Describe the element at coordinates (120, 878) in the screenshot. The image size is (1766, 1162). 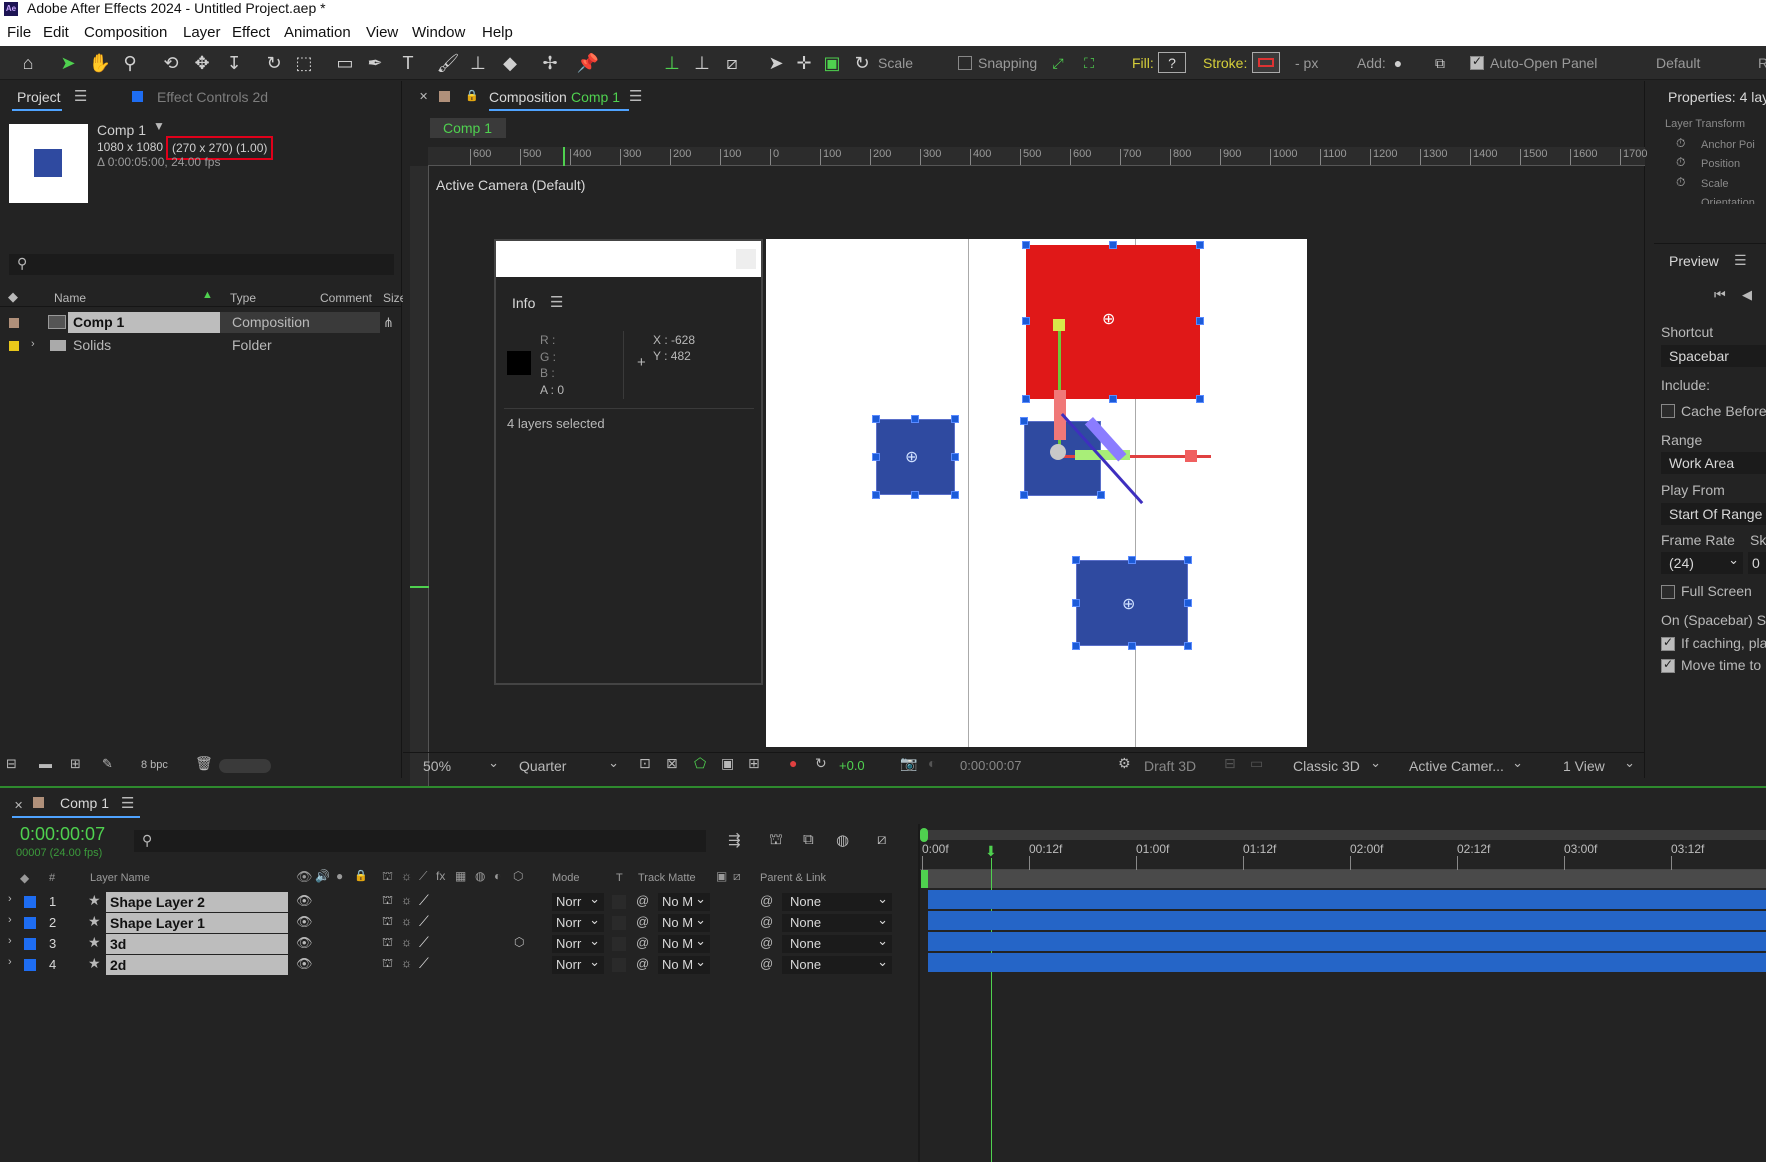
I see `col-layer-name: Layer Name` at that location.